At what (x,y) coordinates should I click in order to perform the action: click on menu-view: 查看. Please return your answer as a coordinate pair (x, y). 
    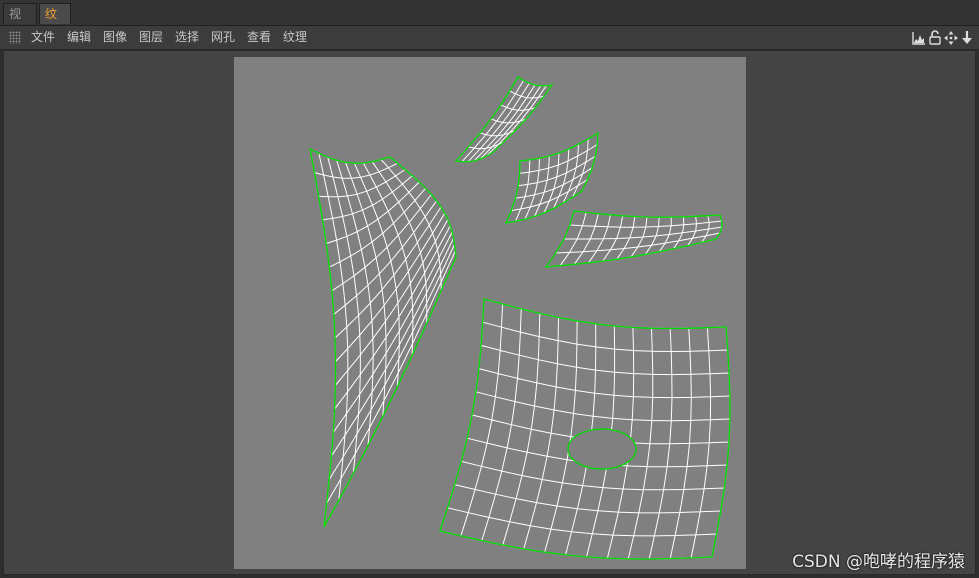
    Looking at the image, I should click on (259, 37).